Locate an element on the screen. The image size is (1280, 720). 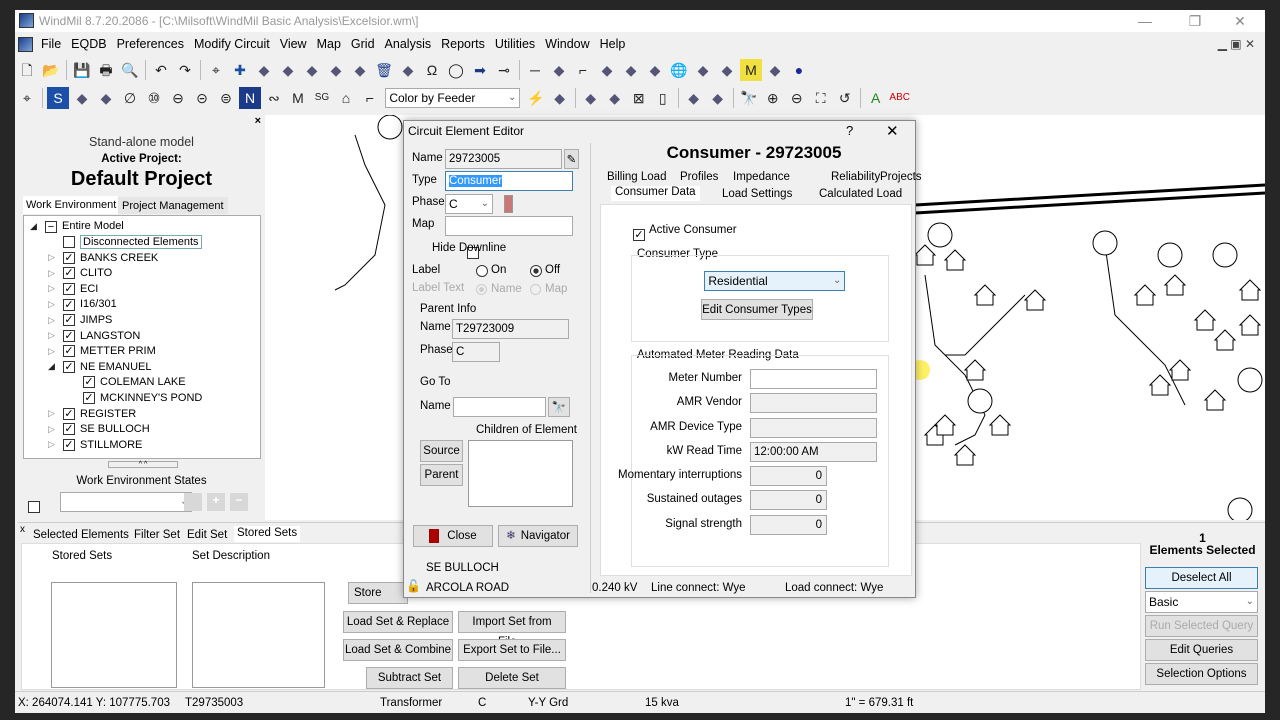
amr-vendor-field is located at coordinates (813, 403).